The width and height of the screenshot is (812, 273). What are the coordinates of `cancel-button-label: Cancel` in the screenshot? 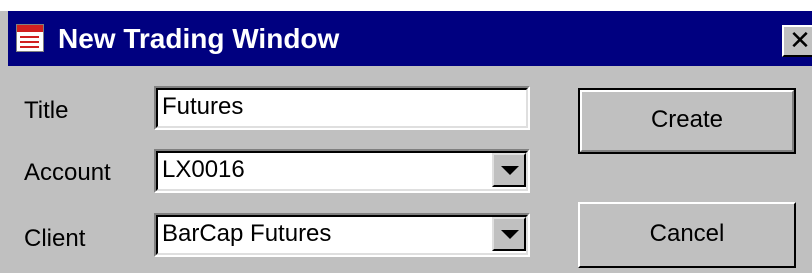 It's located at (687, 233).